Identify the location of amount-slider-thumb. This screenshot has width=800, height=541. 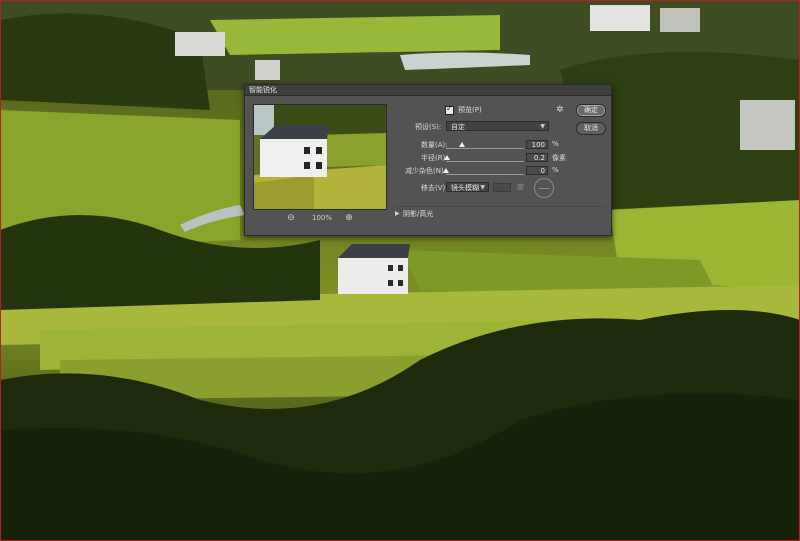
(461, 144).